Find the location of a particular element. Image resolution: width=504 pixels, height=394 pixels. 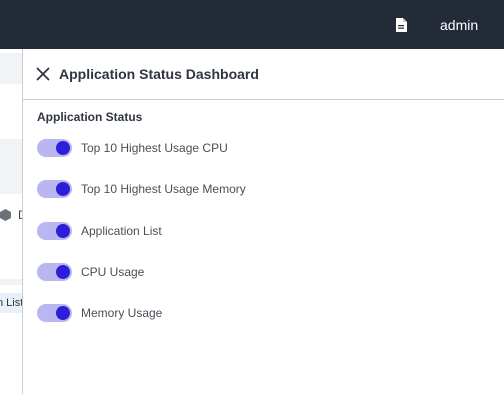

close-icon is located at coordinates (43, 74).